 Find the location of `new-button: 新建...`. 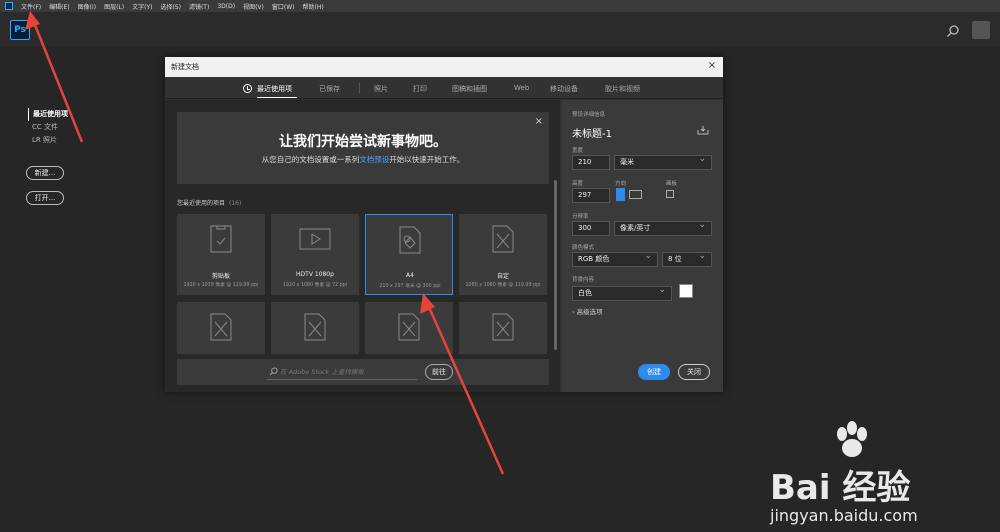

new-button: 新建... is located at coordinates (45, 173).